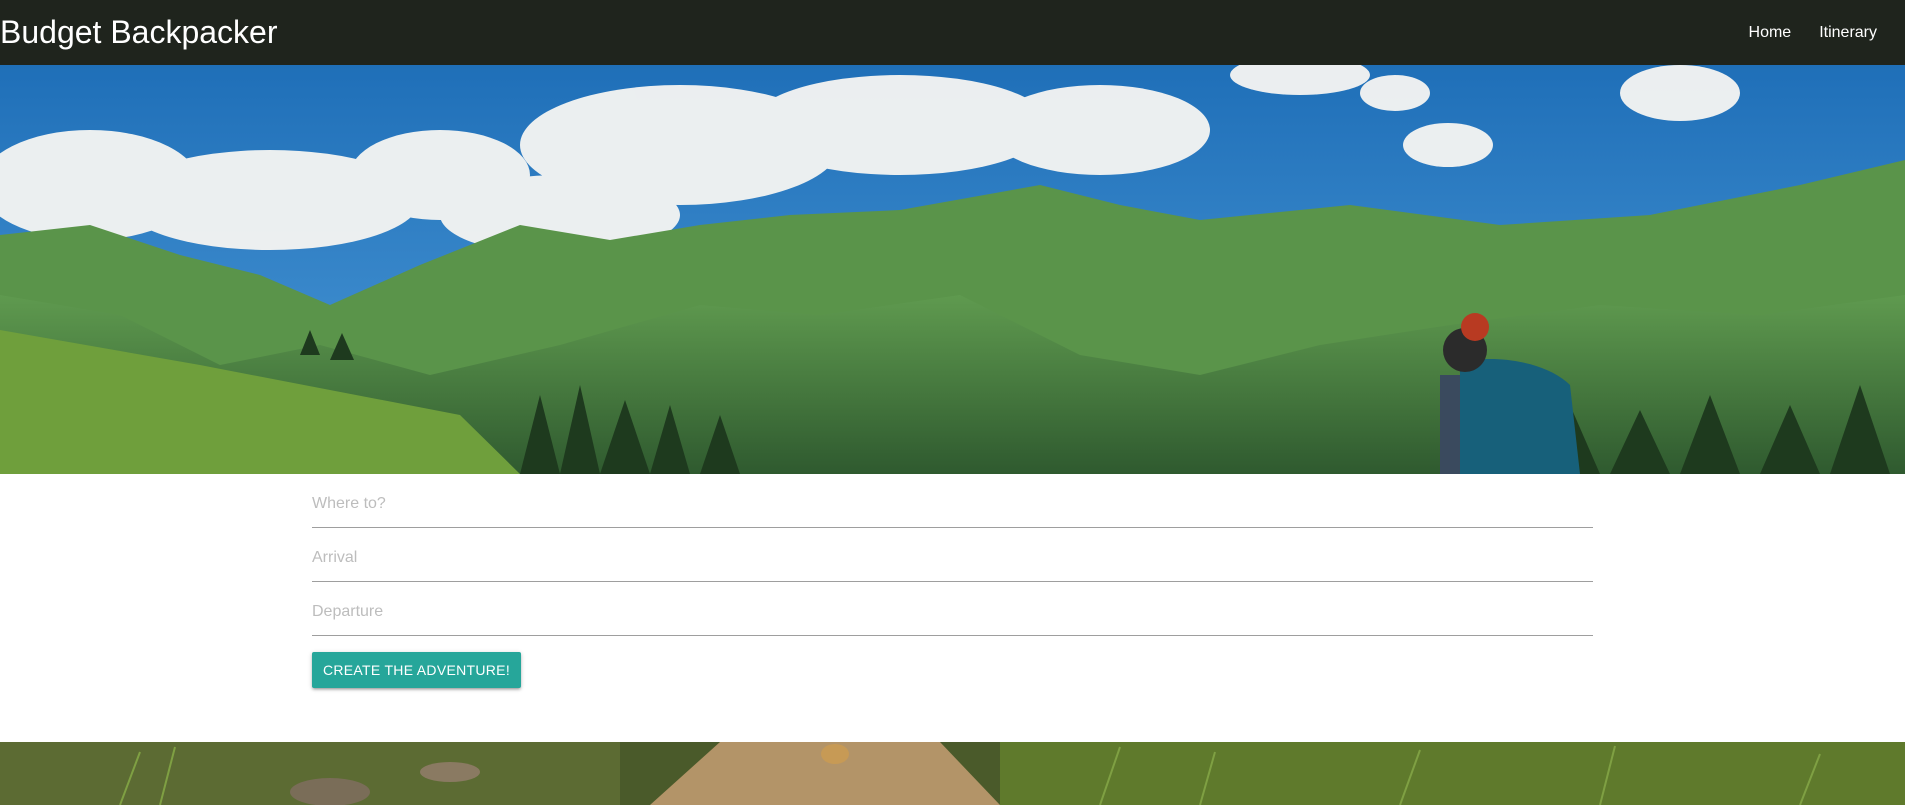 The image size is (1905, 805). What do you see at coordinates (1770, 32) in the screenshot?
I see `nav-link-home: Home` at bounding box center [1770, 32].